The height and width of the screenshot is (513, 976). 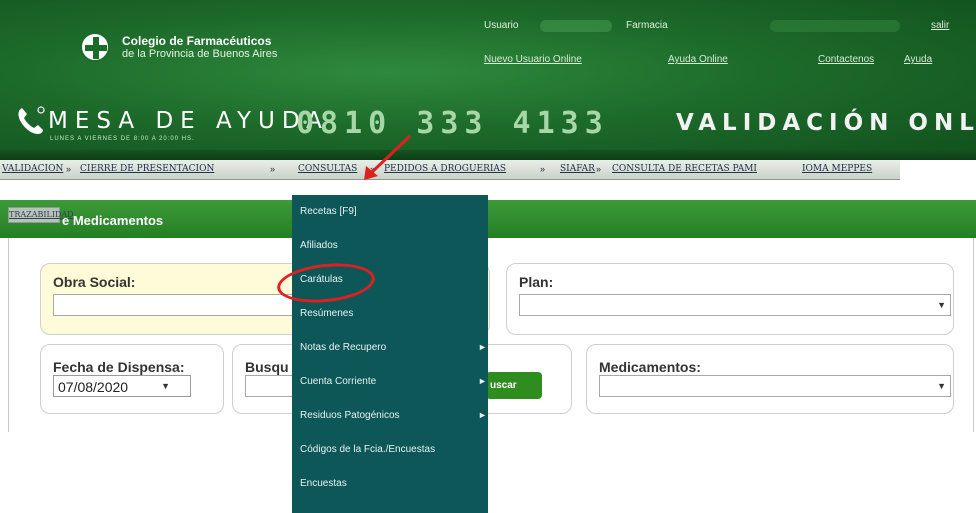 I want to click on dropdown-item-afiliados: Afiliados, so click(x=390, y=246).